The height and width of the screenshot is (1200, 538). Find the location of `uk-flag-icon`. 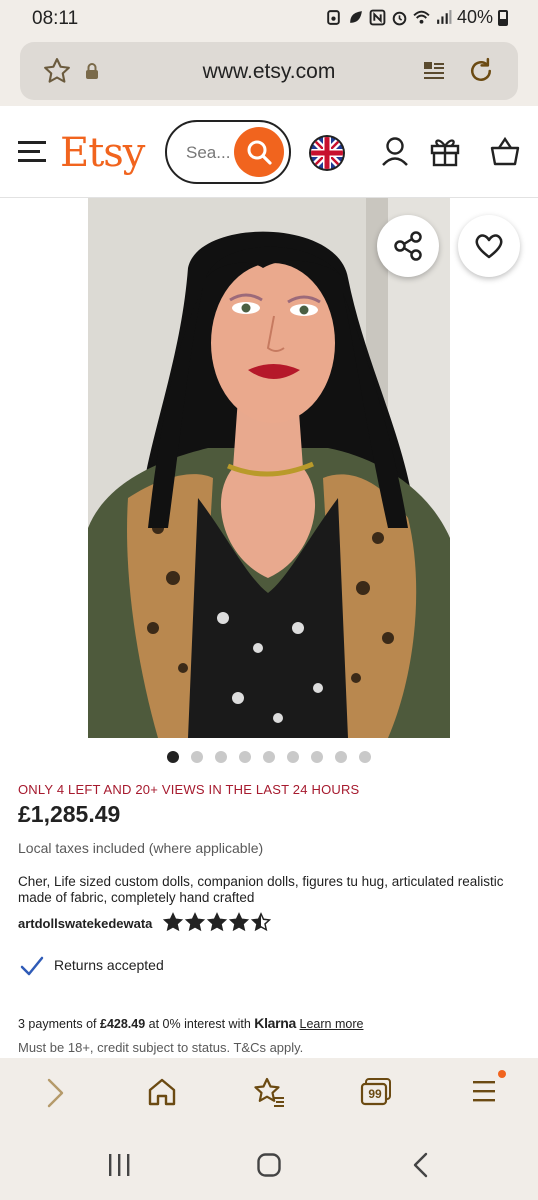

uk-flag-icon is located at coordinates (327, 153).